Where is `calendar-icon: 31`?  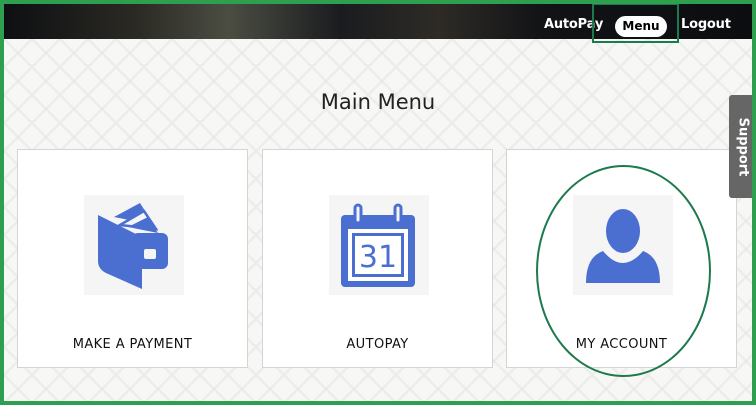 calendar-icon: 31 is located at coordinates (379, 245).